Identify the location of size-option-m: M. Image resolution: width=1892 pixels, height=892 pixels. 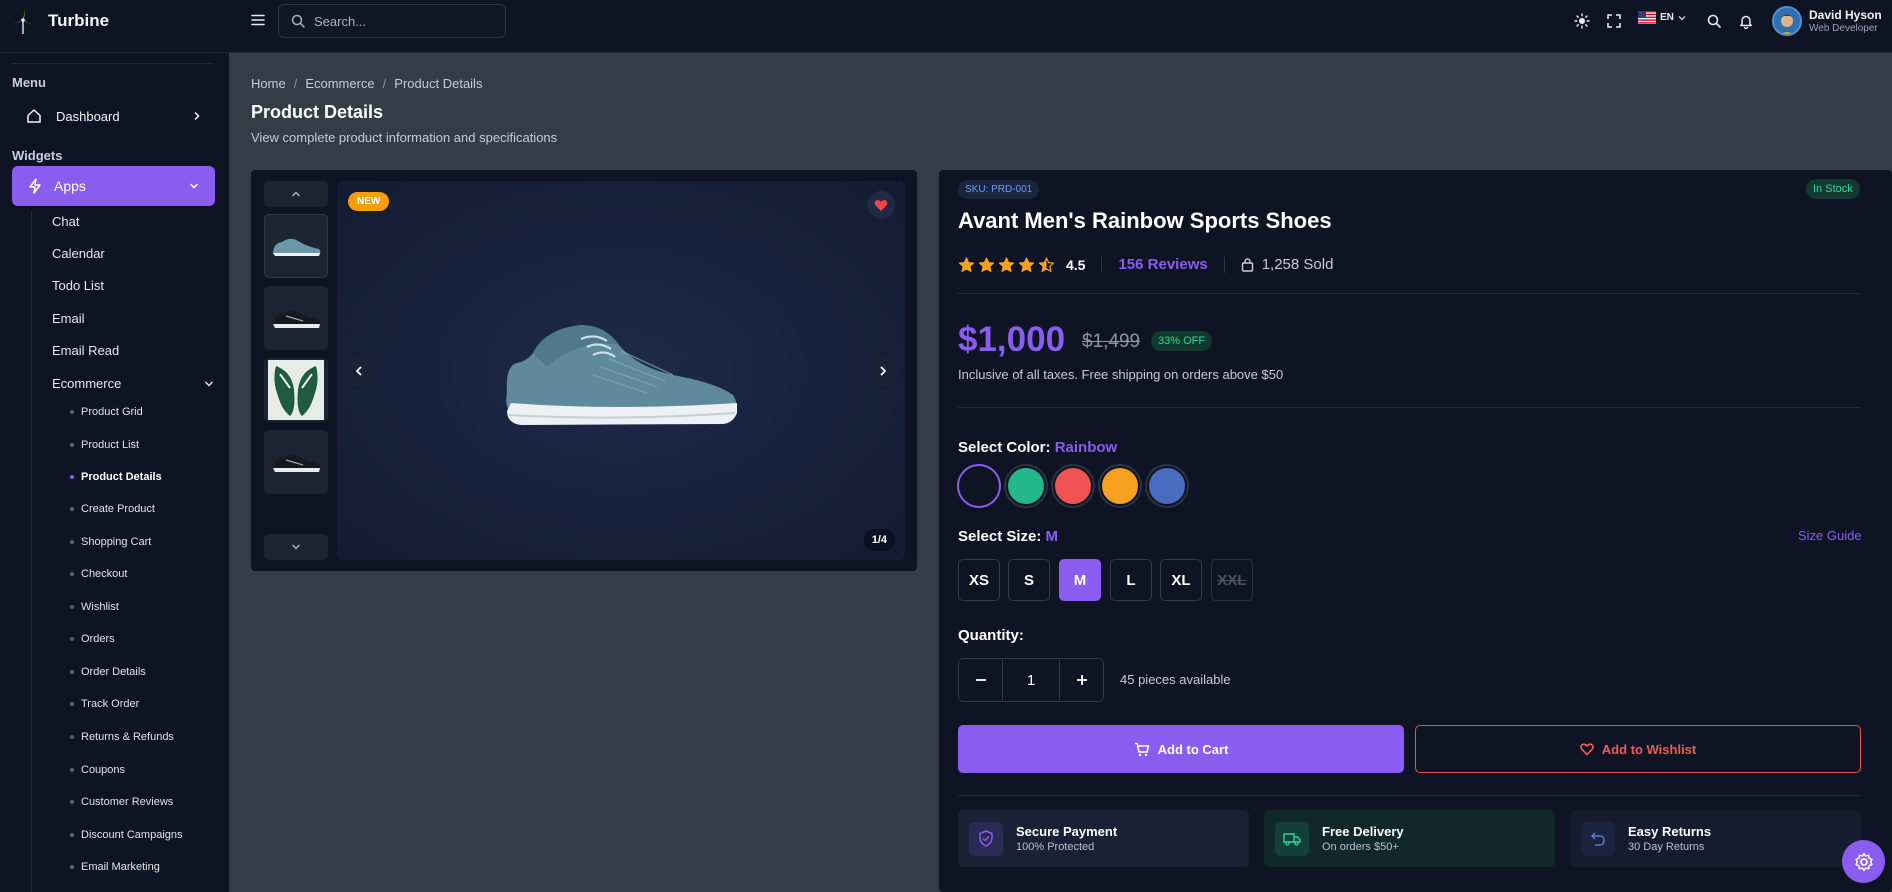
(1080, 580).